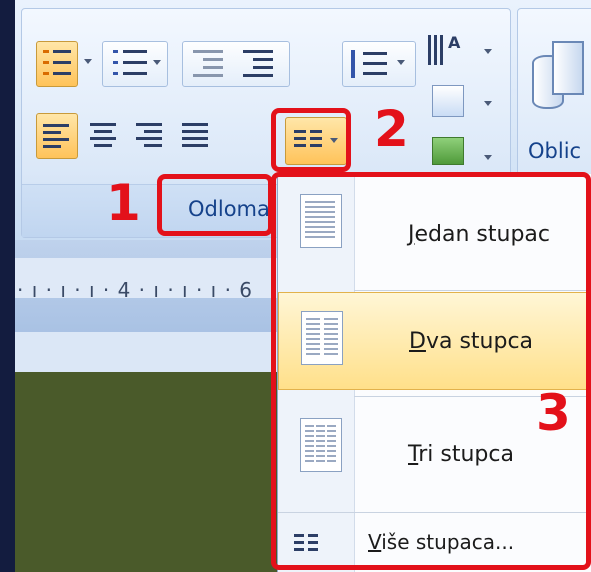 This screenshot has width=591, height=572. What do you see at coordinates (448, 101) in the screenshot?
I see `shading-icon` at bounding box center [448, 101].